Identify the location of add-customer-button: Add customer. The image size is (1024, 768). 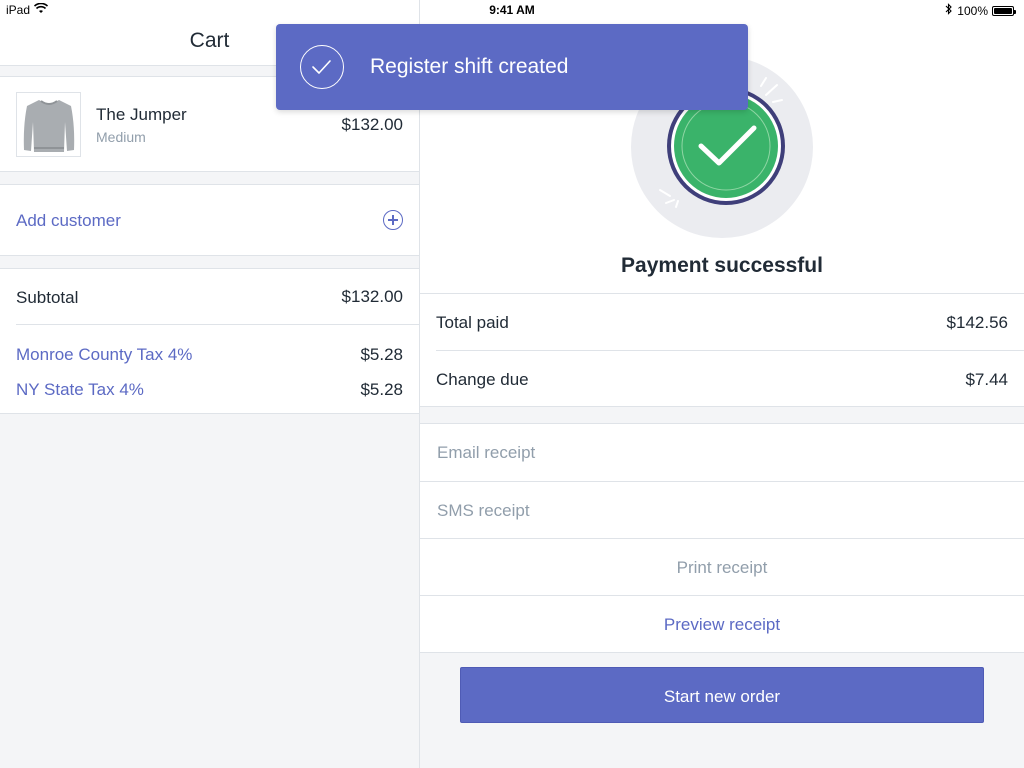
(209, 220).